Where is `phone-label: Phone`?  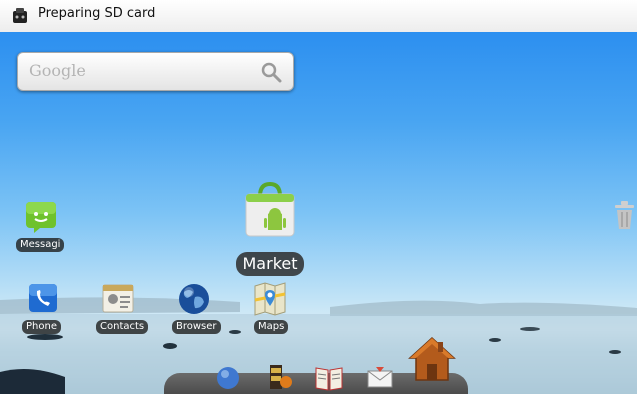
phone-label: Phone is located at coordinates (41, 327).